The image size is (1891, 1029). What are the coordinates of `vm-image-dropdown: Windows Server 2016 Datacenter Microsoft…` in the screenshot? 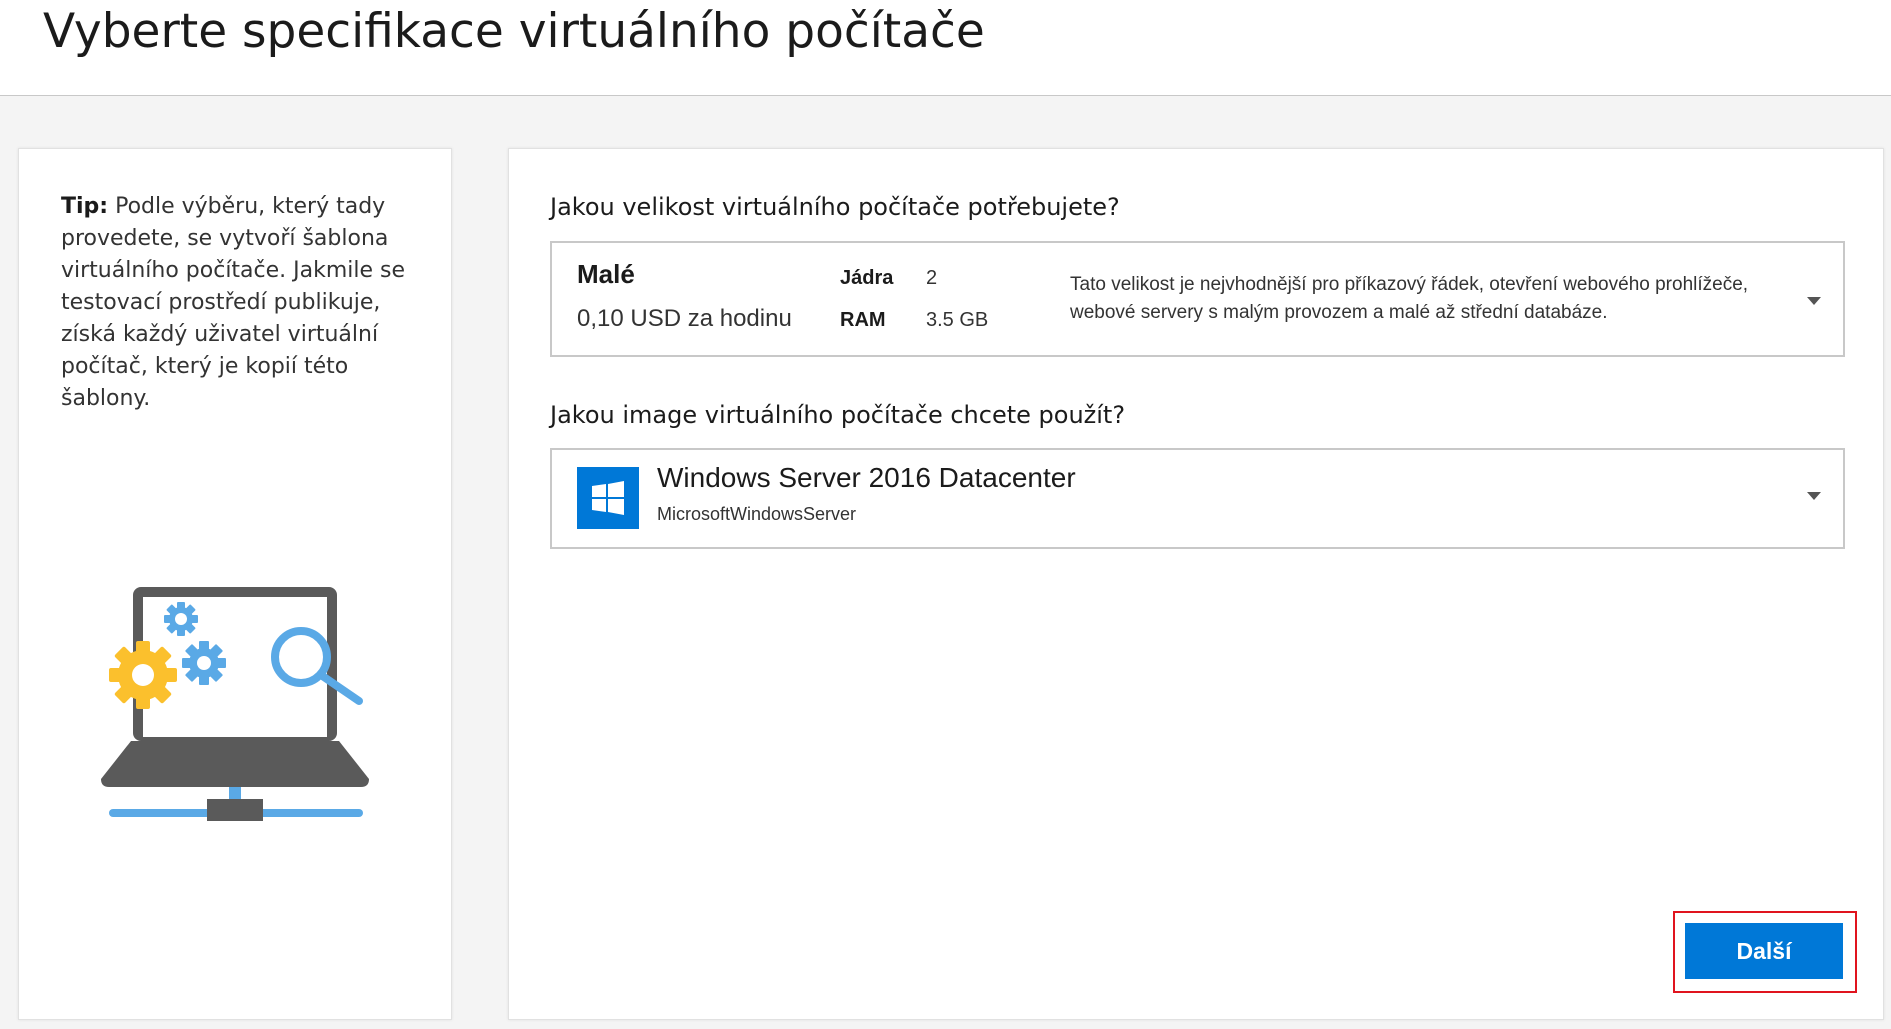 It's located at (1197, 498).